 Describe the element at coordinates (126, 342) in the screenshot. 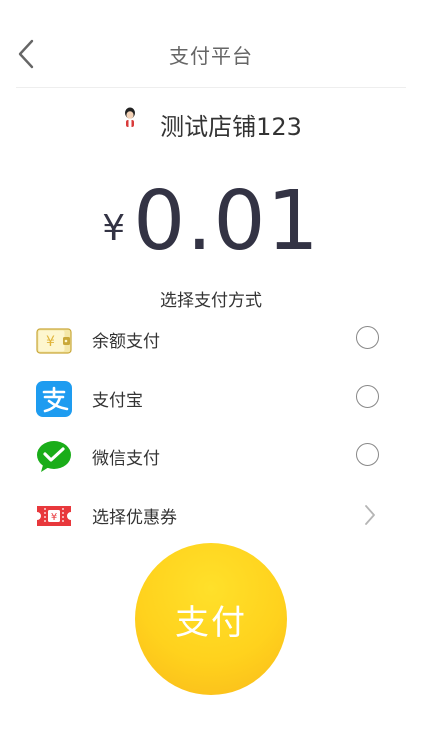

I see `payment-option-label: 余额支付` at that location.